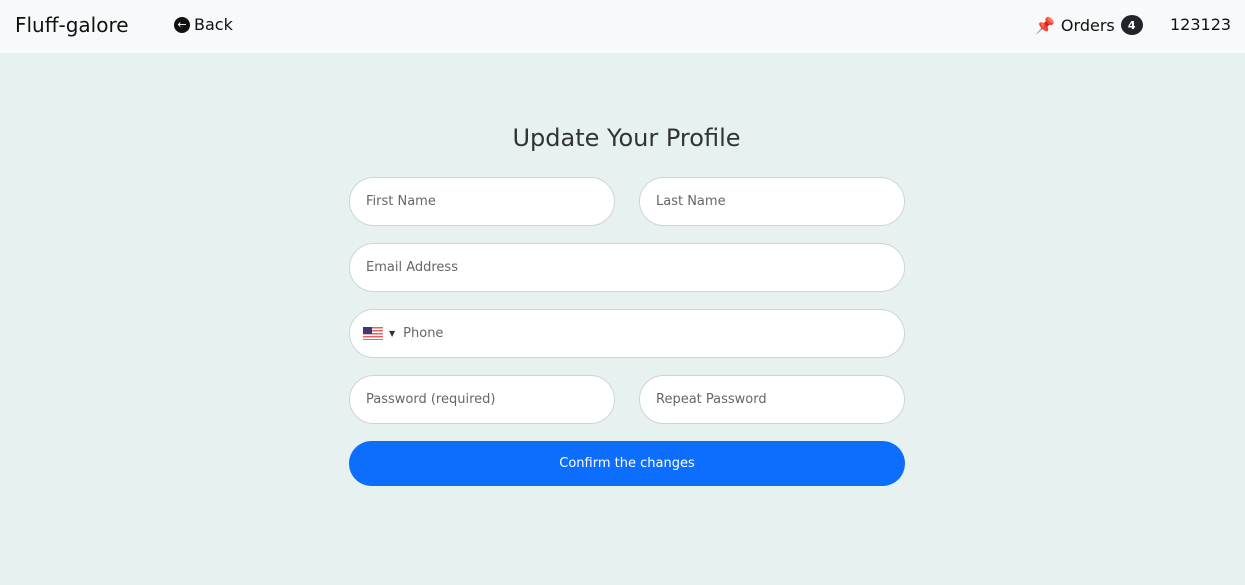 This screenshot has width=1245, height=585. I want to click on orders-label: Orders, so click(1087, 25).